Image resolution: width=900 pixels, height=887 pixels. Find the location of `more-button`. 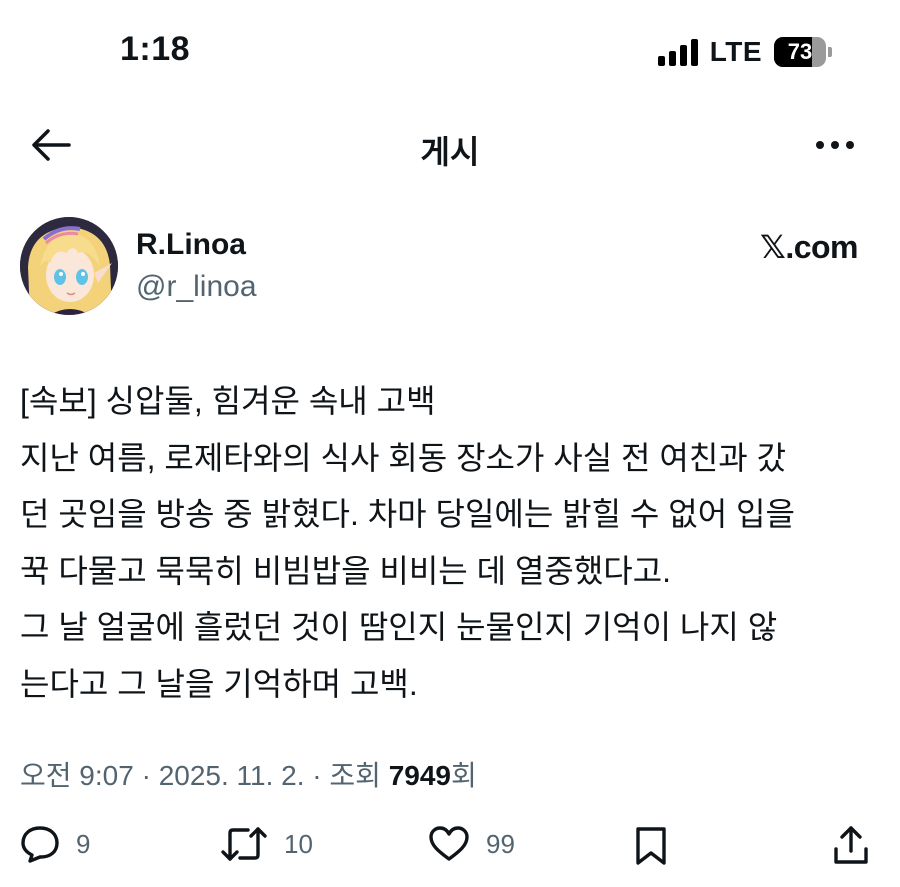

more-button is located at coordinates (835, 145).